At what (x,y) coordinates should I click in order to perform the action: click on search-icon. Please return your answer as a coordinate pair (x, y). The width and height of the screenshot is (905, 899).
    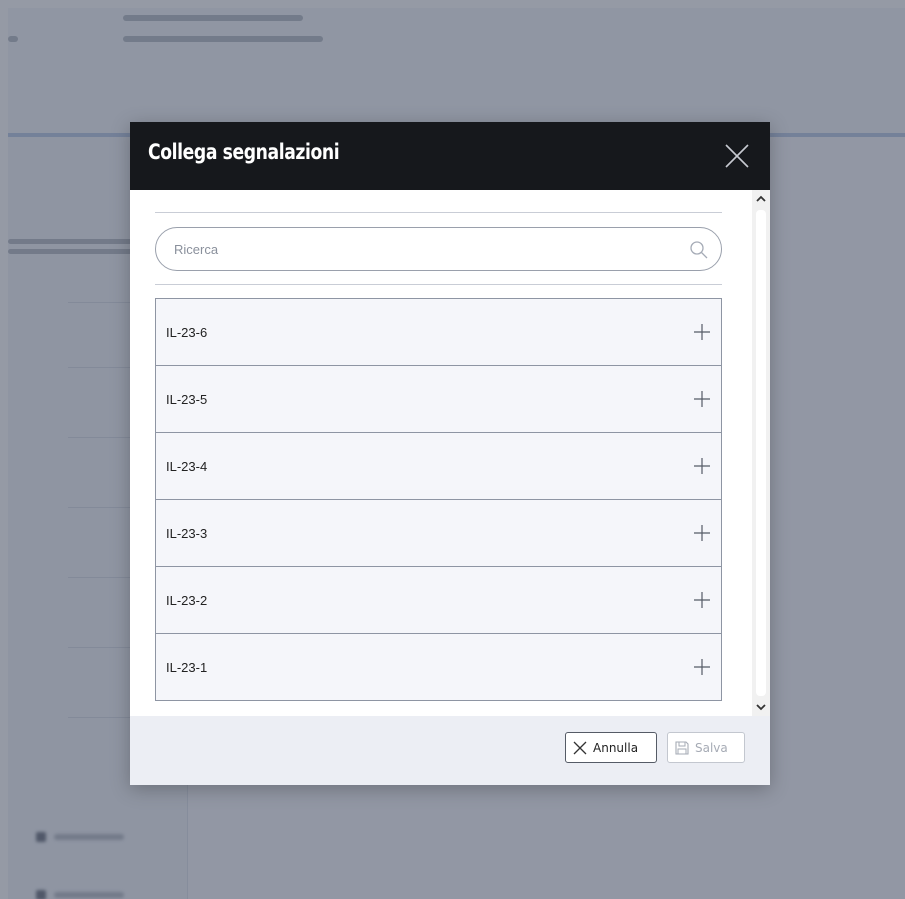
    Looking at the image, I should click on (699, 250).